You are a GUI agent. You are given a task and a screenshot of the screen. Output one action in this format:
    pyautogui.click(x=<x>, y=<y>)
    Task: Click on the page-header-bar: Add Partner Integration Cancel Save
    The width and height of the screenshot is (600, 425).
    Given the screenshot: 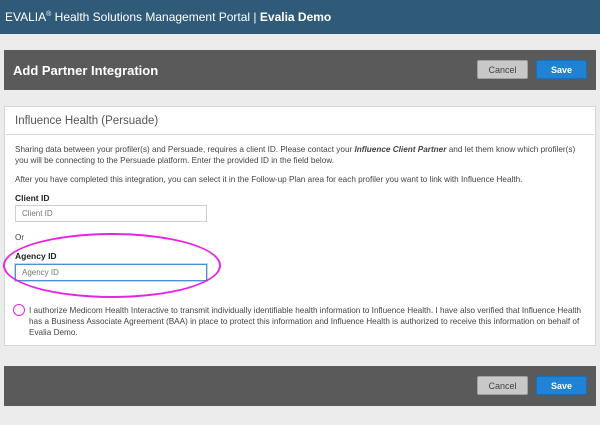 What is the action you would take?
    pyautogui.click(x=300, y=70)
    